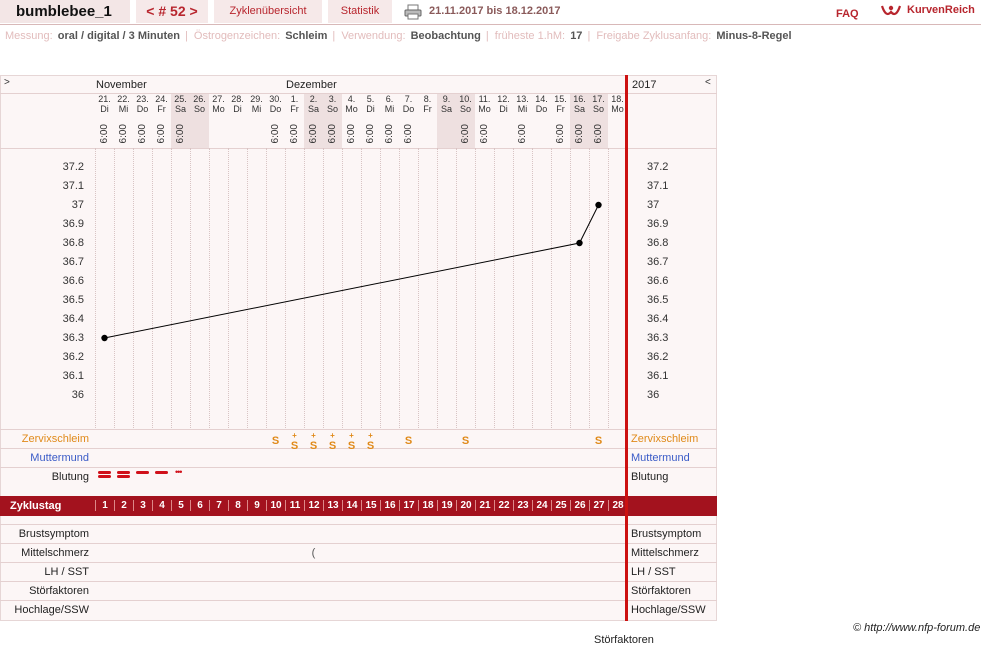  Describe the element at coordinates (104, 505) in the screenshot. I see `cycle-day-number: 1` at that location.